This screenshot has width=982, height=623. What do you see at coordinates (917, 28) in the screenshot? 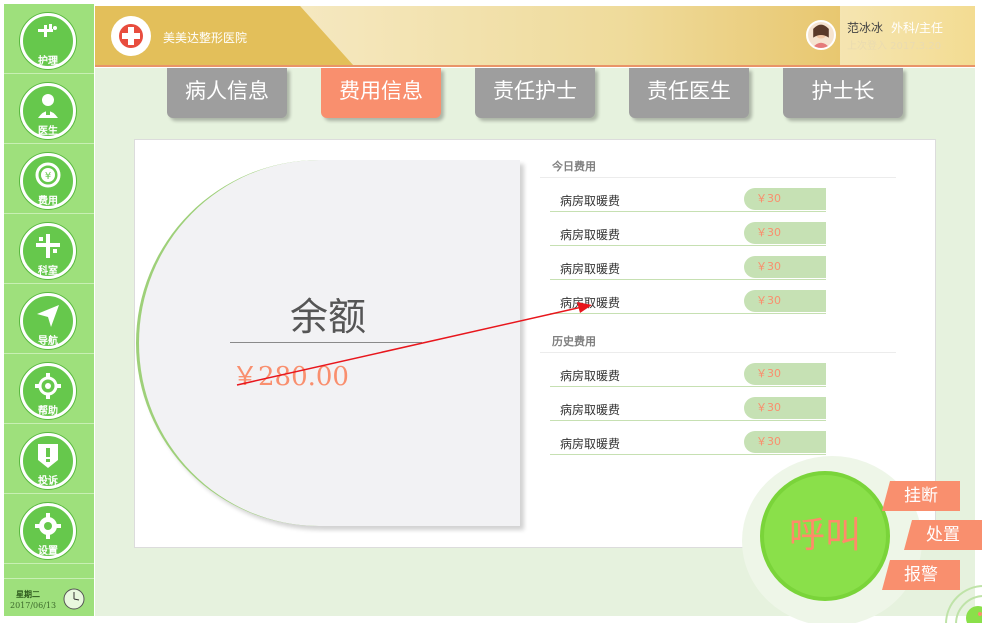
I see `user-department: 外科/主任` at bounding box center [917, 28].